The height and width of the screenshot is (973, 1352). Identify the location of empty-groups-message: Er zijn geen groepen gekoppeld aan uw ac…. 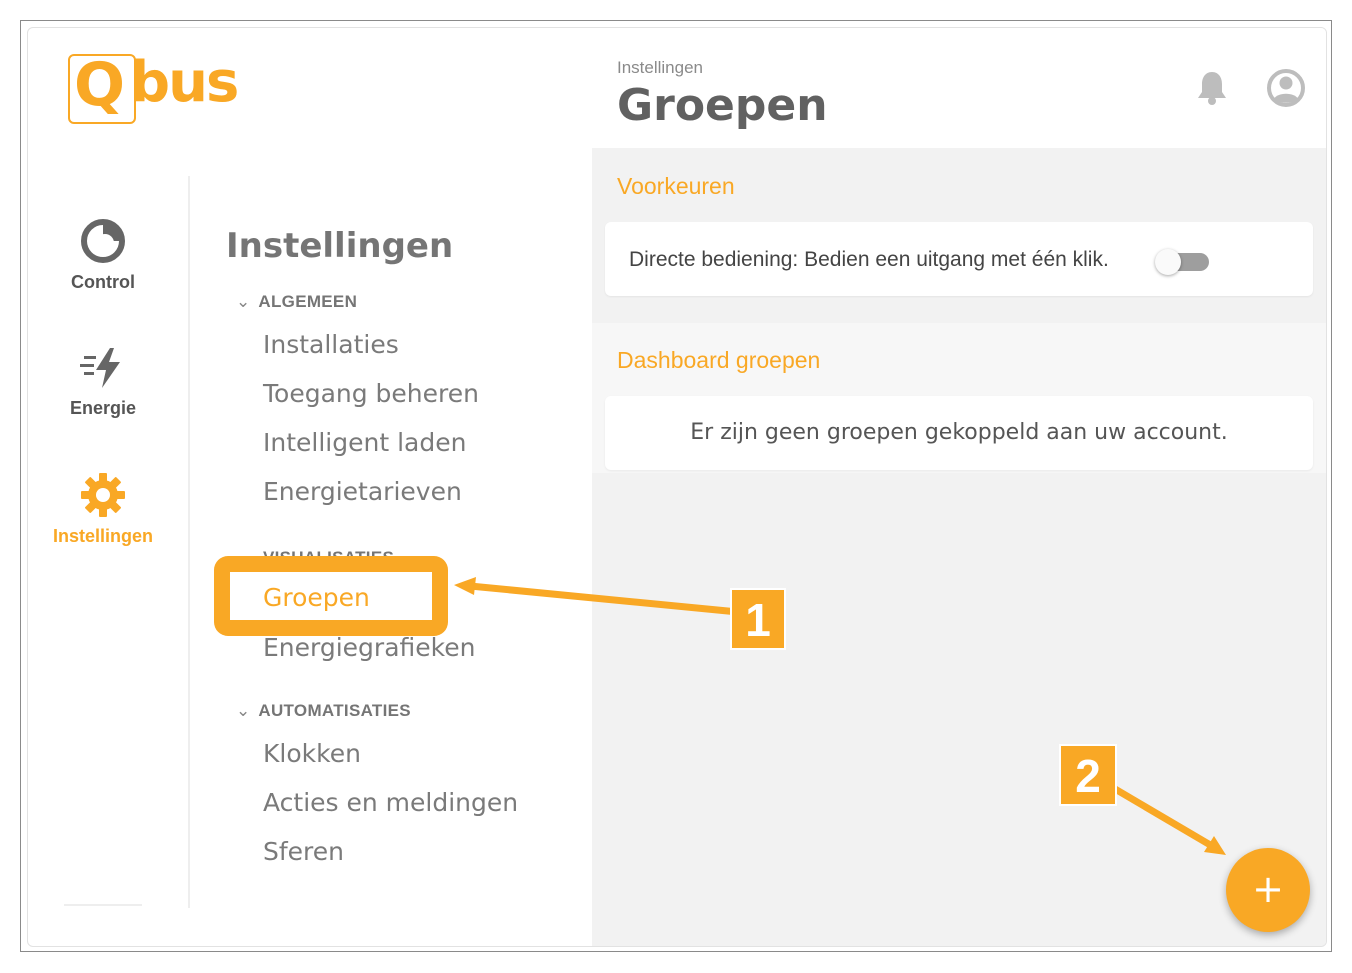
(959, 432).